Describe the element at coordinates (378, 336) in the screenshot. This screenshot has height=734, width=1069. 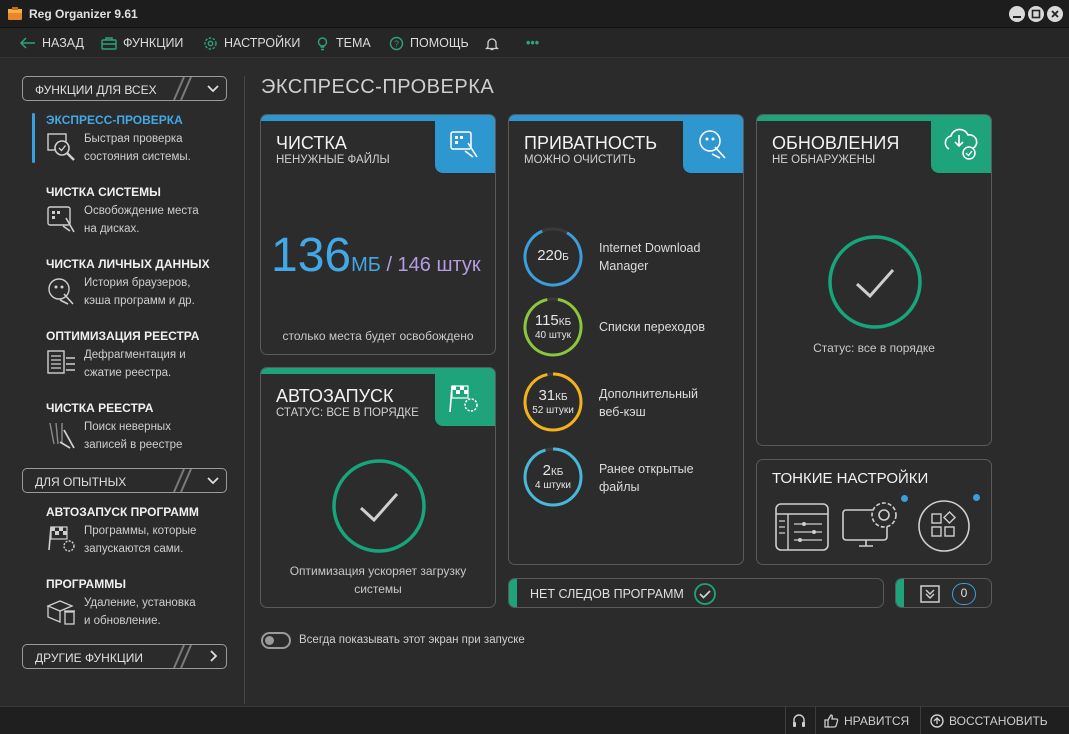
I see `card-footer: столько места будет освобождено` at that location.